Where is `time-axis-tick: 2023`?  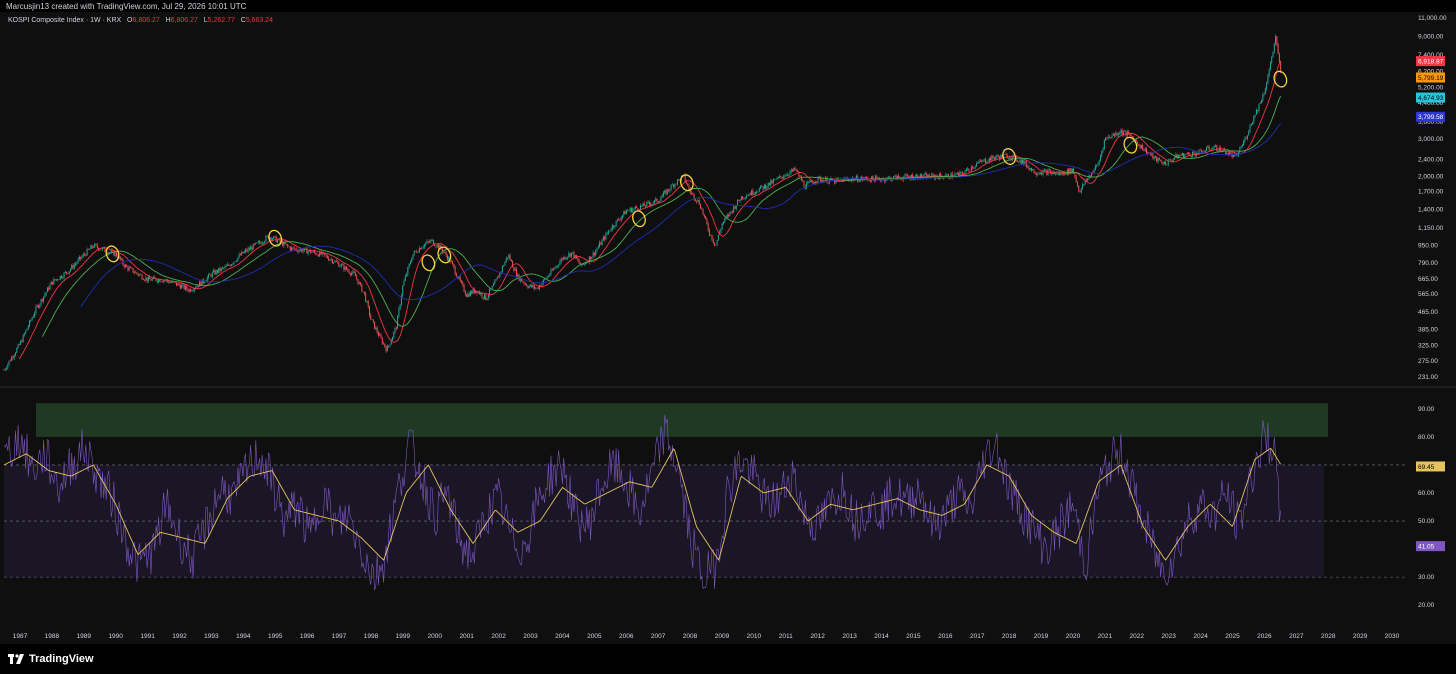 time-axis-tick: 2023 is located at coordinates (1168, 636).